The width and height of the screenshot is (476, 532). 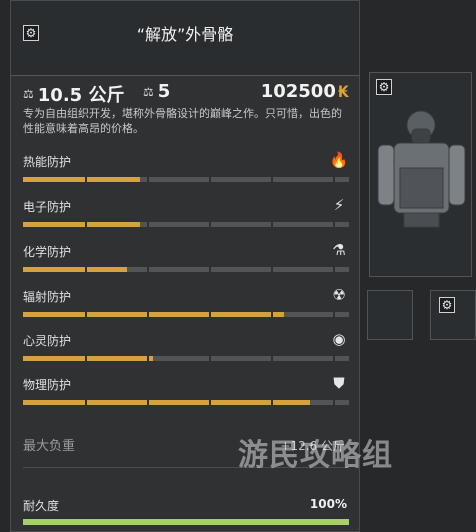 What do you see at coordinates (47, 252) in the screenshot?
I see `resistance-label: 化学防护` at bounding box center [47, 252].